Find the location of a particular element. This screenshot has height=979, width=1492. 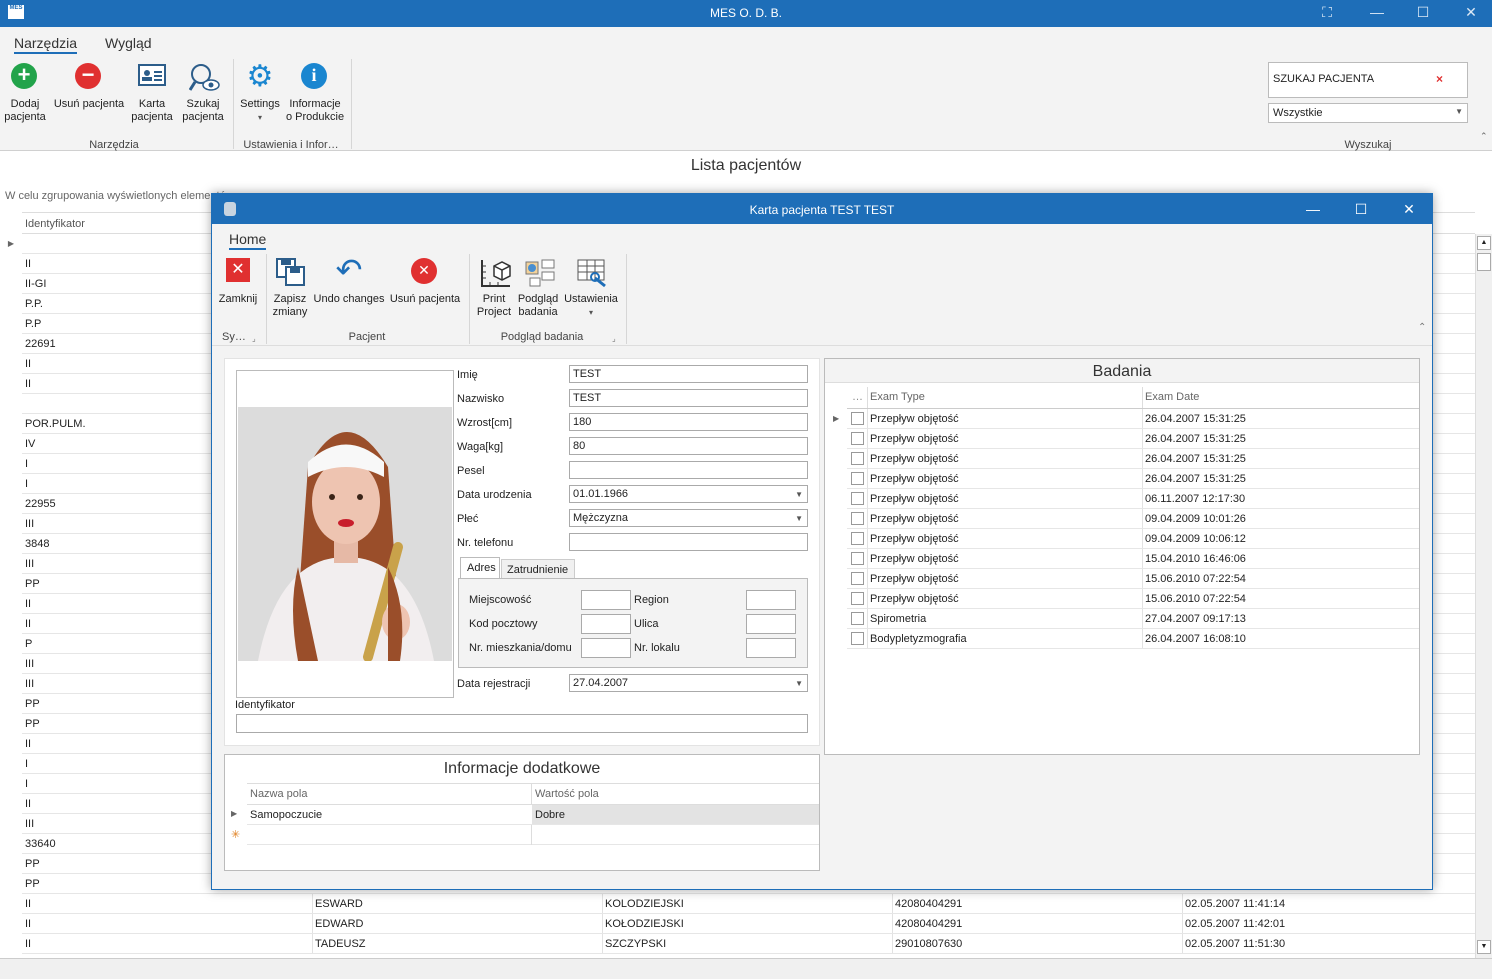

street-input is located at coordinates (771, 624).